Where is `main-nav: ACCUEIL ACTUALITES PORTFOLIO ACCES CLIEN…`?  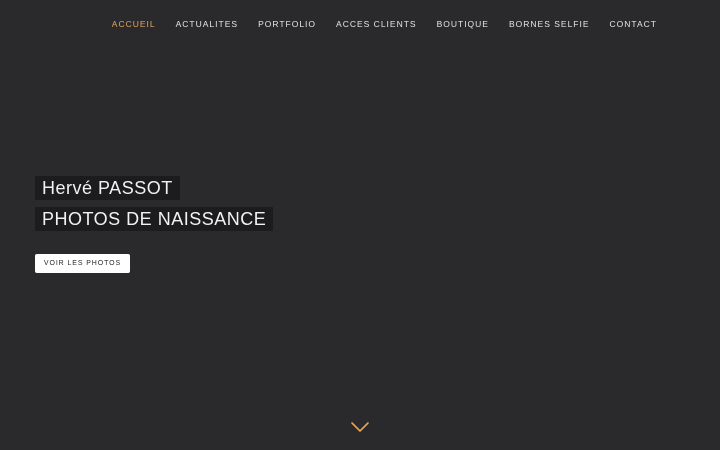
main-nav: ACCUEIL ACTUALITES PORTFOLIO ACCES CLIEN… is located at coordinates (374, 24).